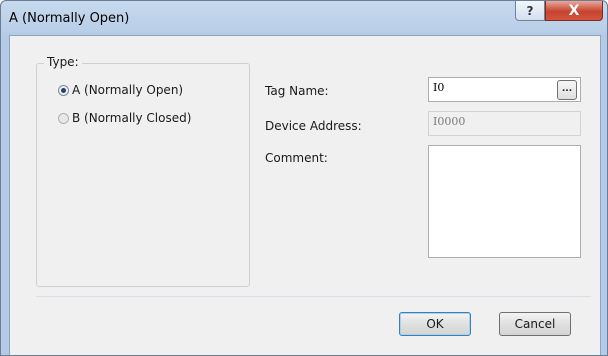  I want to click on window-title: A (Normally Open), so click(69, 18).